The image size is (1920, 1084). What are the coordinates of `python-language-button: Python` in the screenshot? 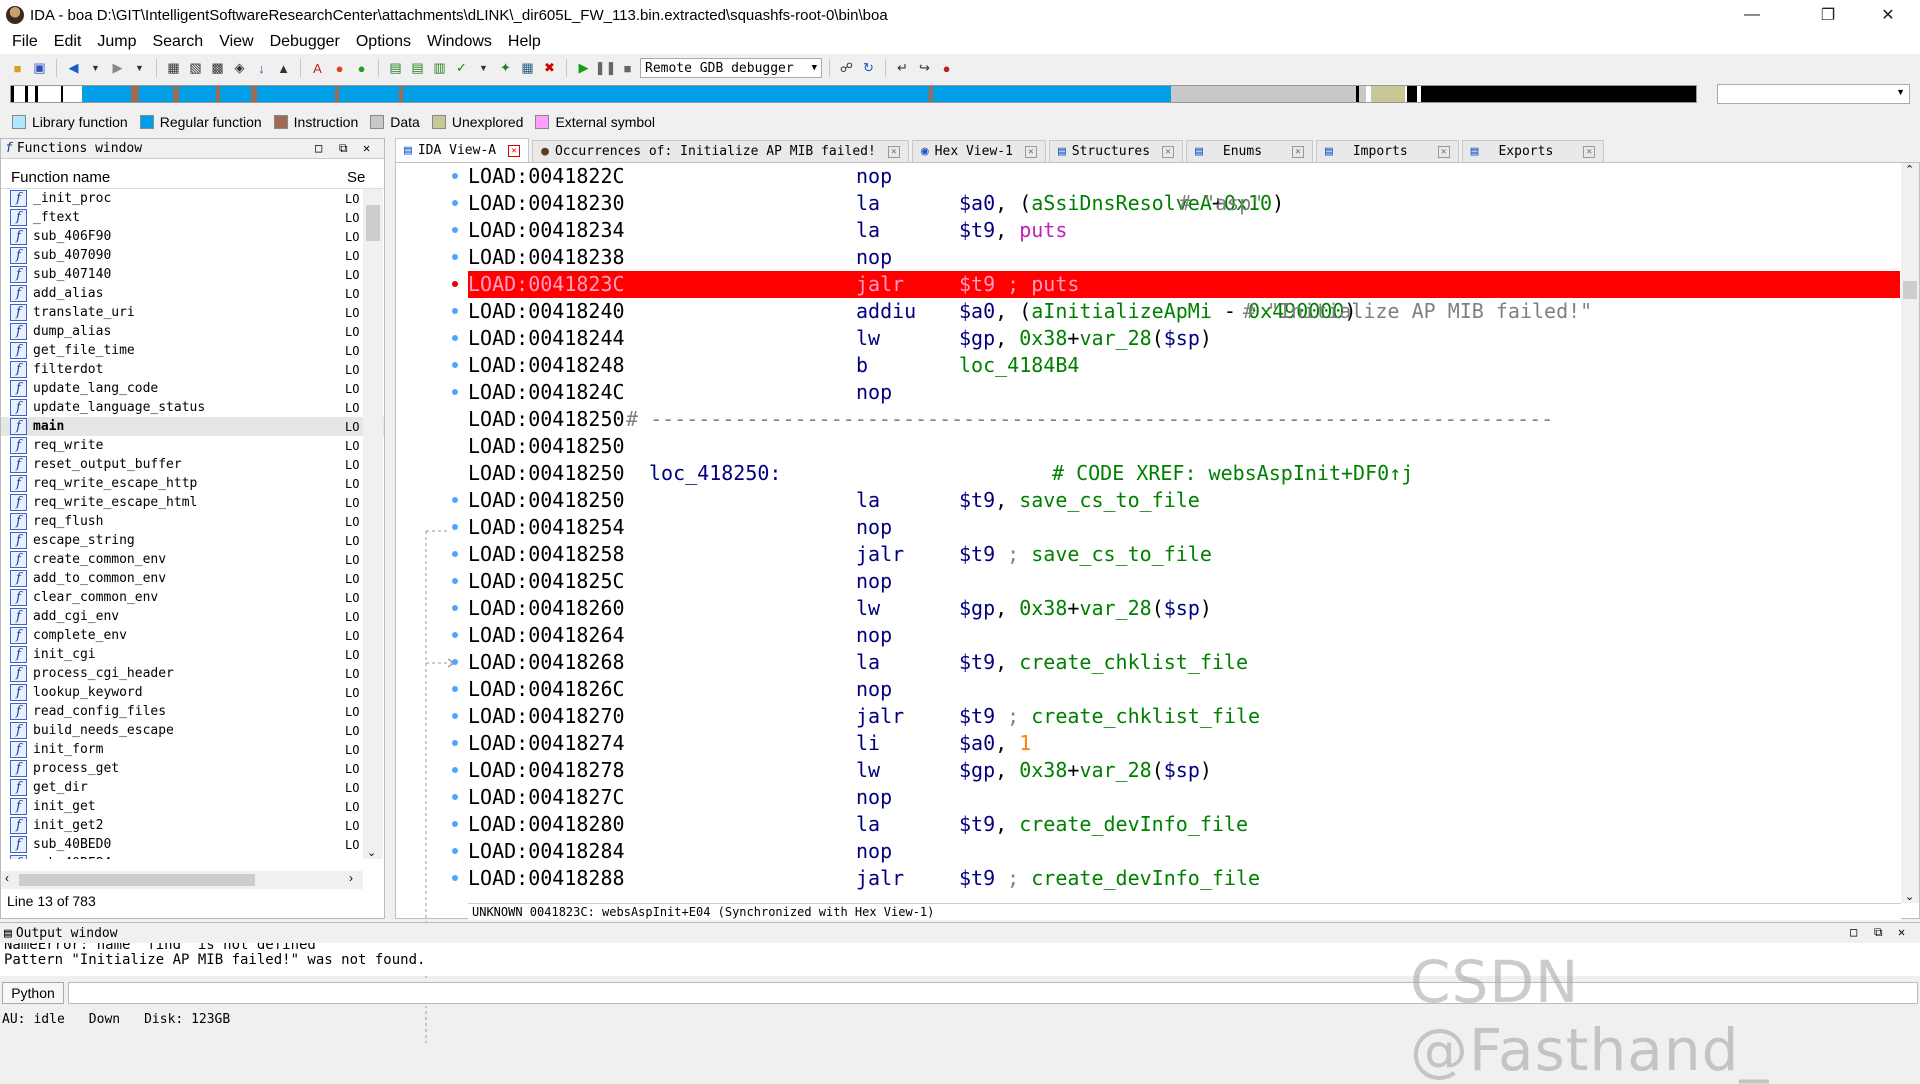 It's located at (33, 993).